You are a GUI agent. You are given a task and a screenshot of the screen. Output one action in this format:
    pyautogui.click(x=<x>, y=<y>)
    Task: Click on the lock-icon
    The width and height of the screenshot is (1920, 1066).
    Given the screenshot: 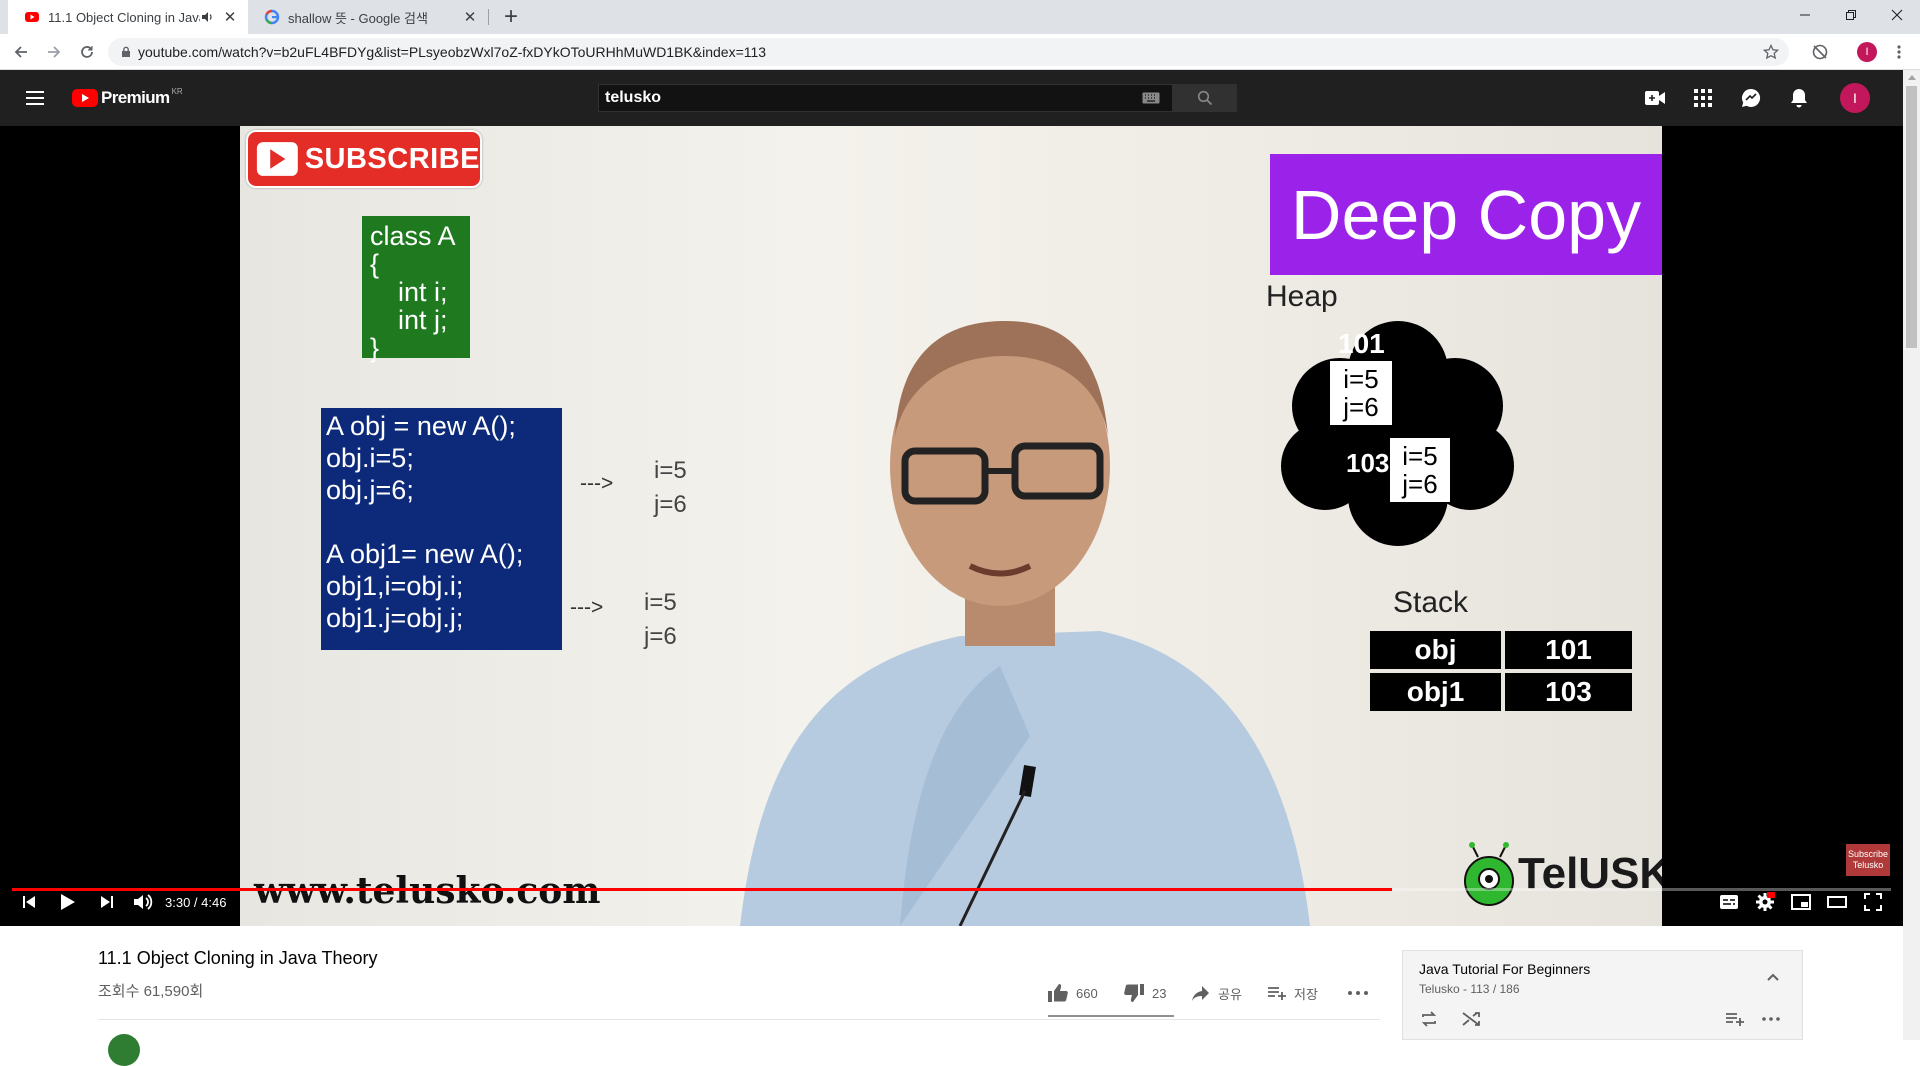 What is the action you would take?
    pyautogui.click(x=126, y=51)
    